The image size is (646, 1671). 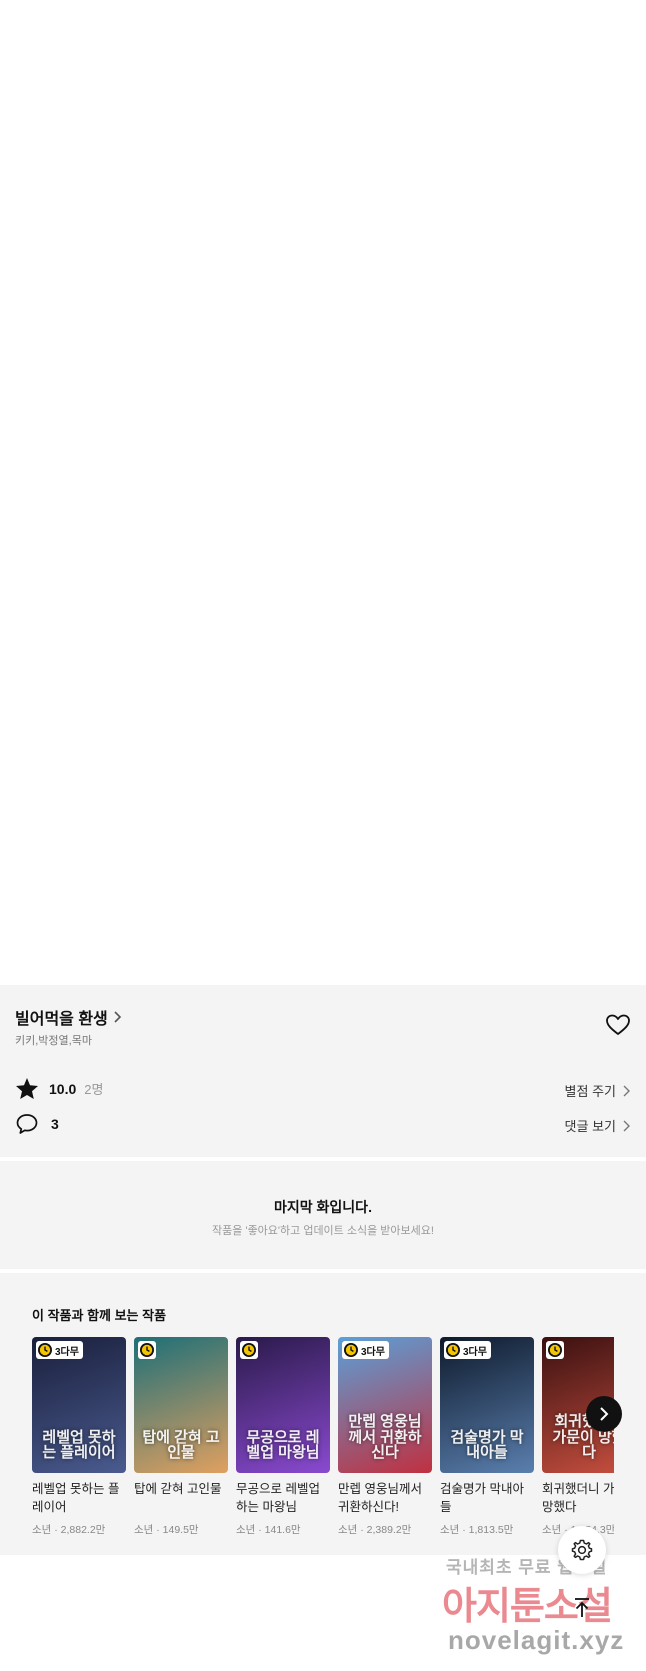 I want to click on give-rating-button: 별점 주기, so click(x=598, y=1090).